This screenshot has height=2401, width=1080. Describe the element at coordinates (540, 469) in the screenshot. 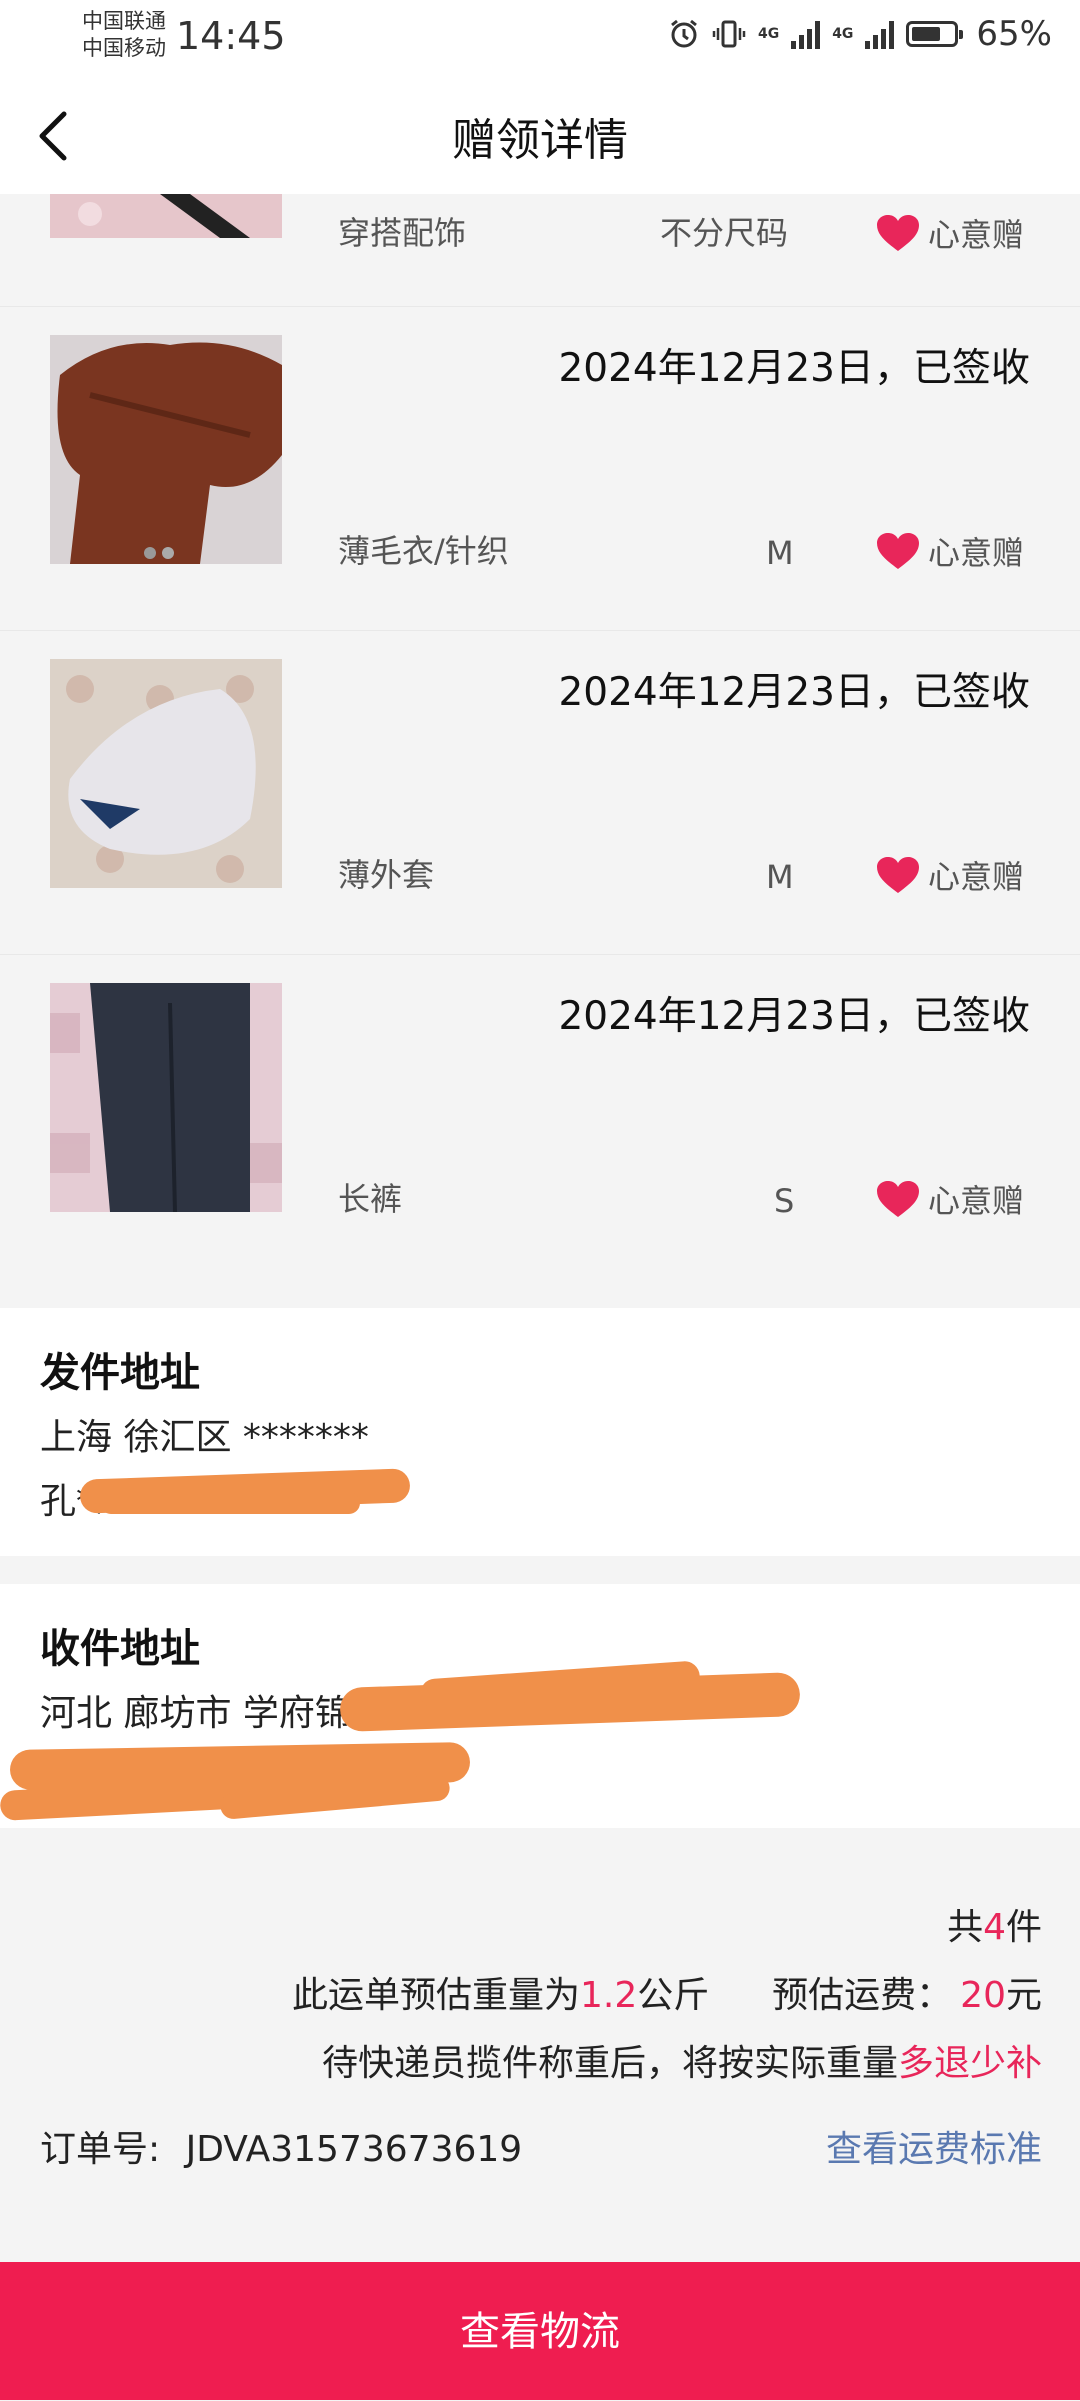

I see `list-item: 2024年12月23日，已签收 薄毛衣/针织 M 心意赠` at that location.